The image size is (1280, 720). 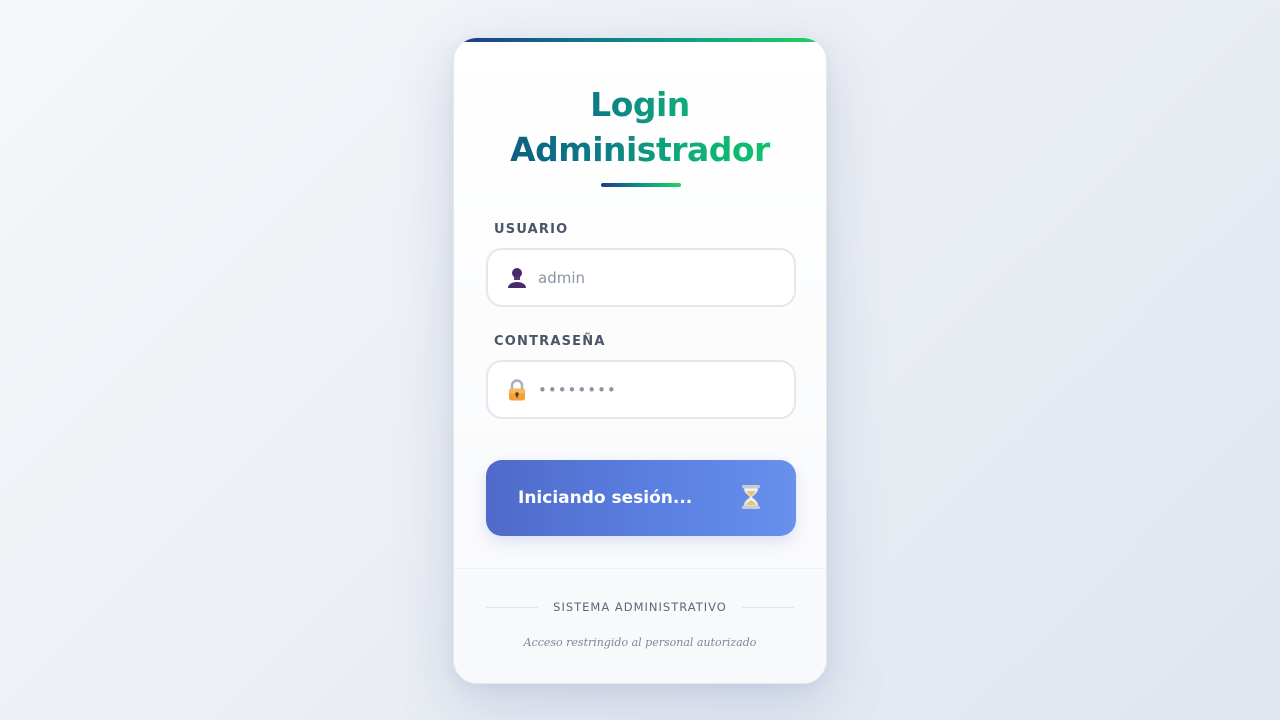 I want to click on username-label: USUARIO, so click(x=531, y=229).